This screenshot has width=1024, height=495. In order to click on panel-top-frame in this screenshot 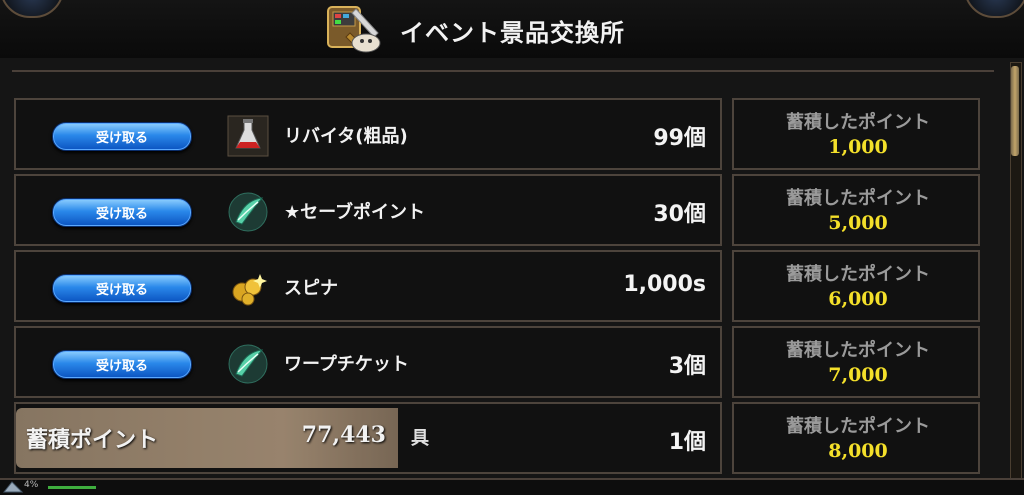, I will do `click(503, 71)`.